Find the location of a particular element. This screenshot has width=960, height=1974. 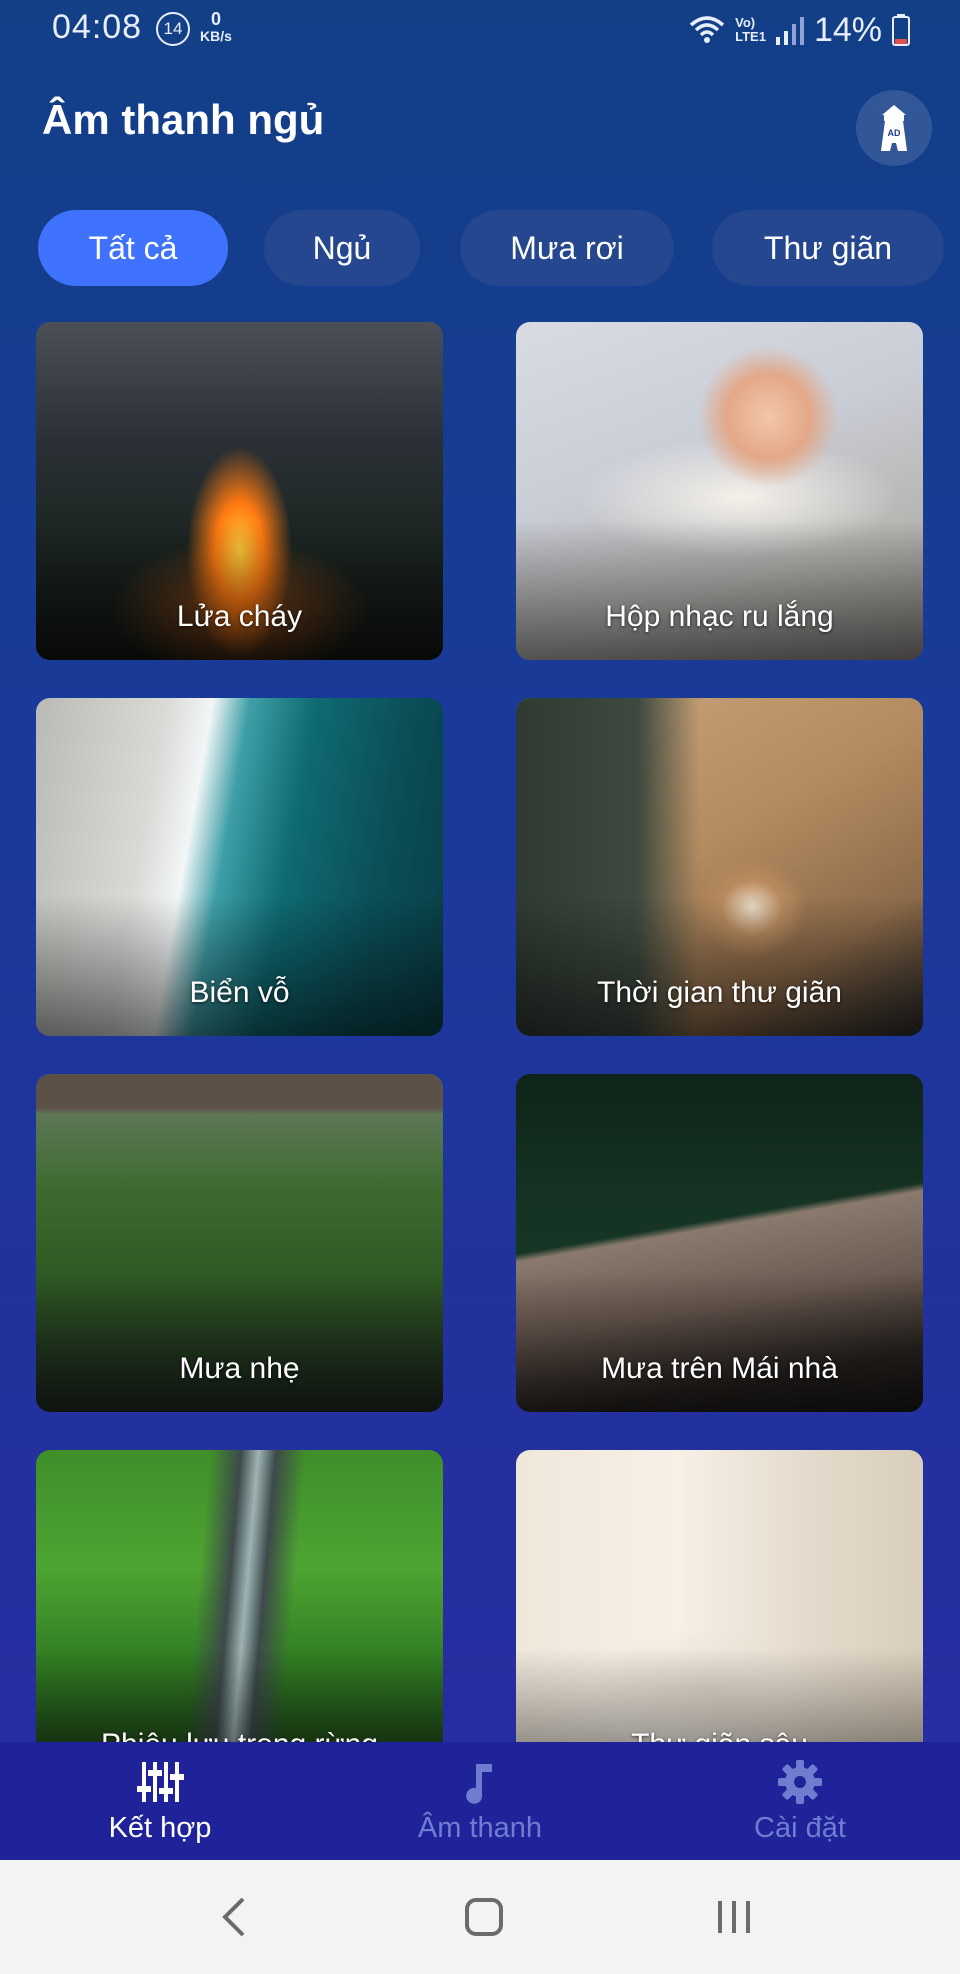

ad-tower-icon: AD is located at coordinates (894, 128).